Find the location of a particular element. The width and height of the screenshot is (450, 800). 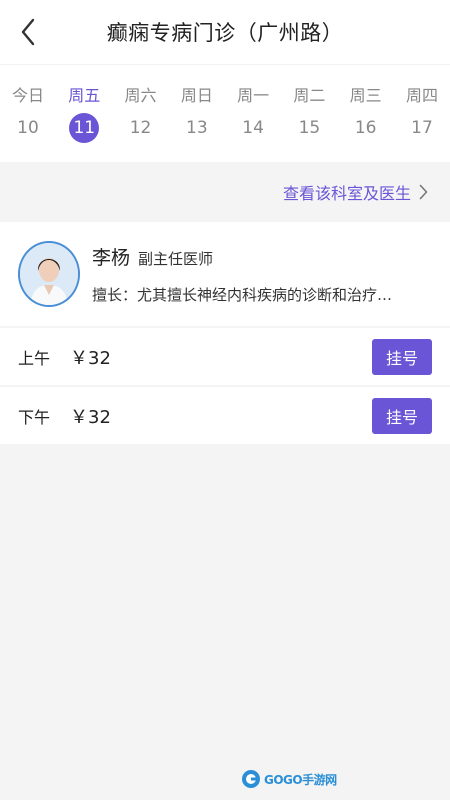

date-item-5: 周二 15 is located at coordinates (309, 113).